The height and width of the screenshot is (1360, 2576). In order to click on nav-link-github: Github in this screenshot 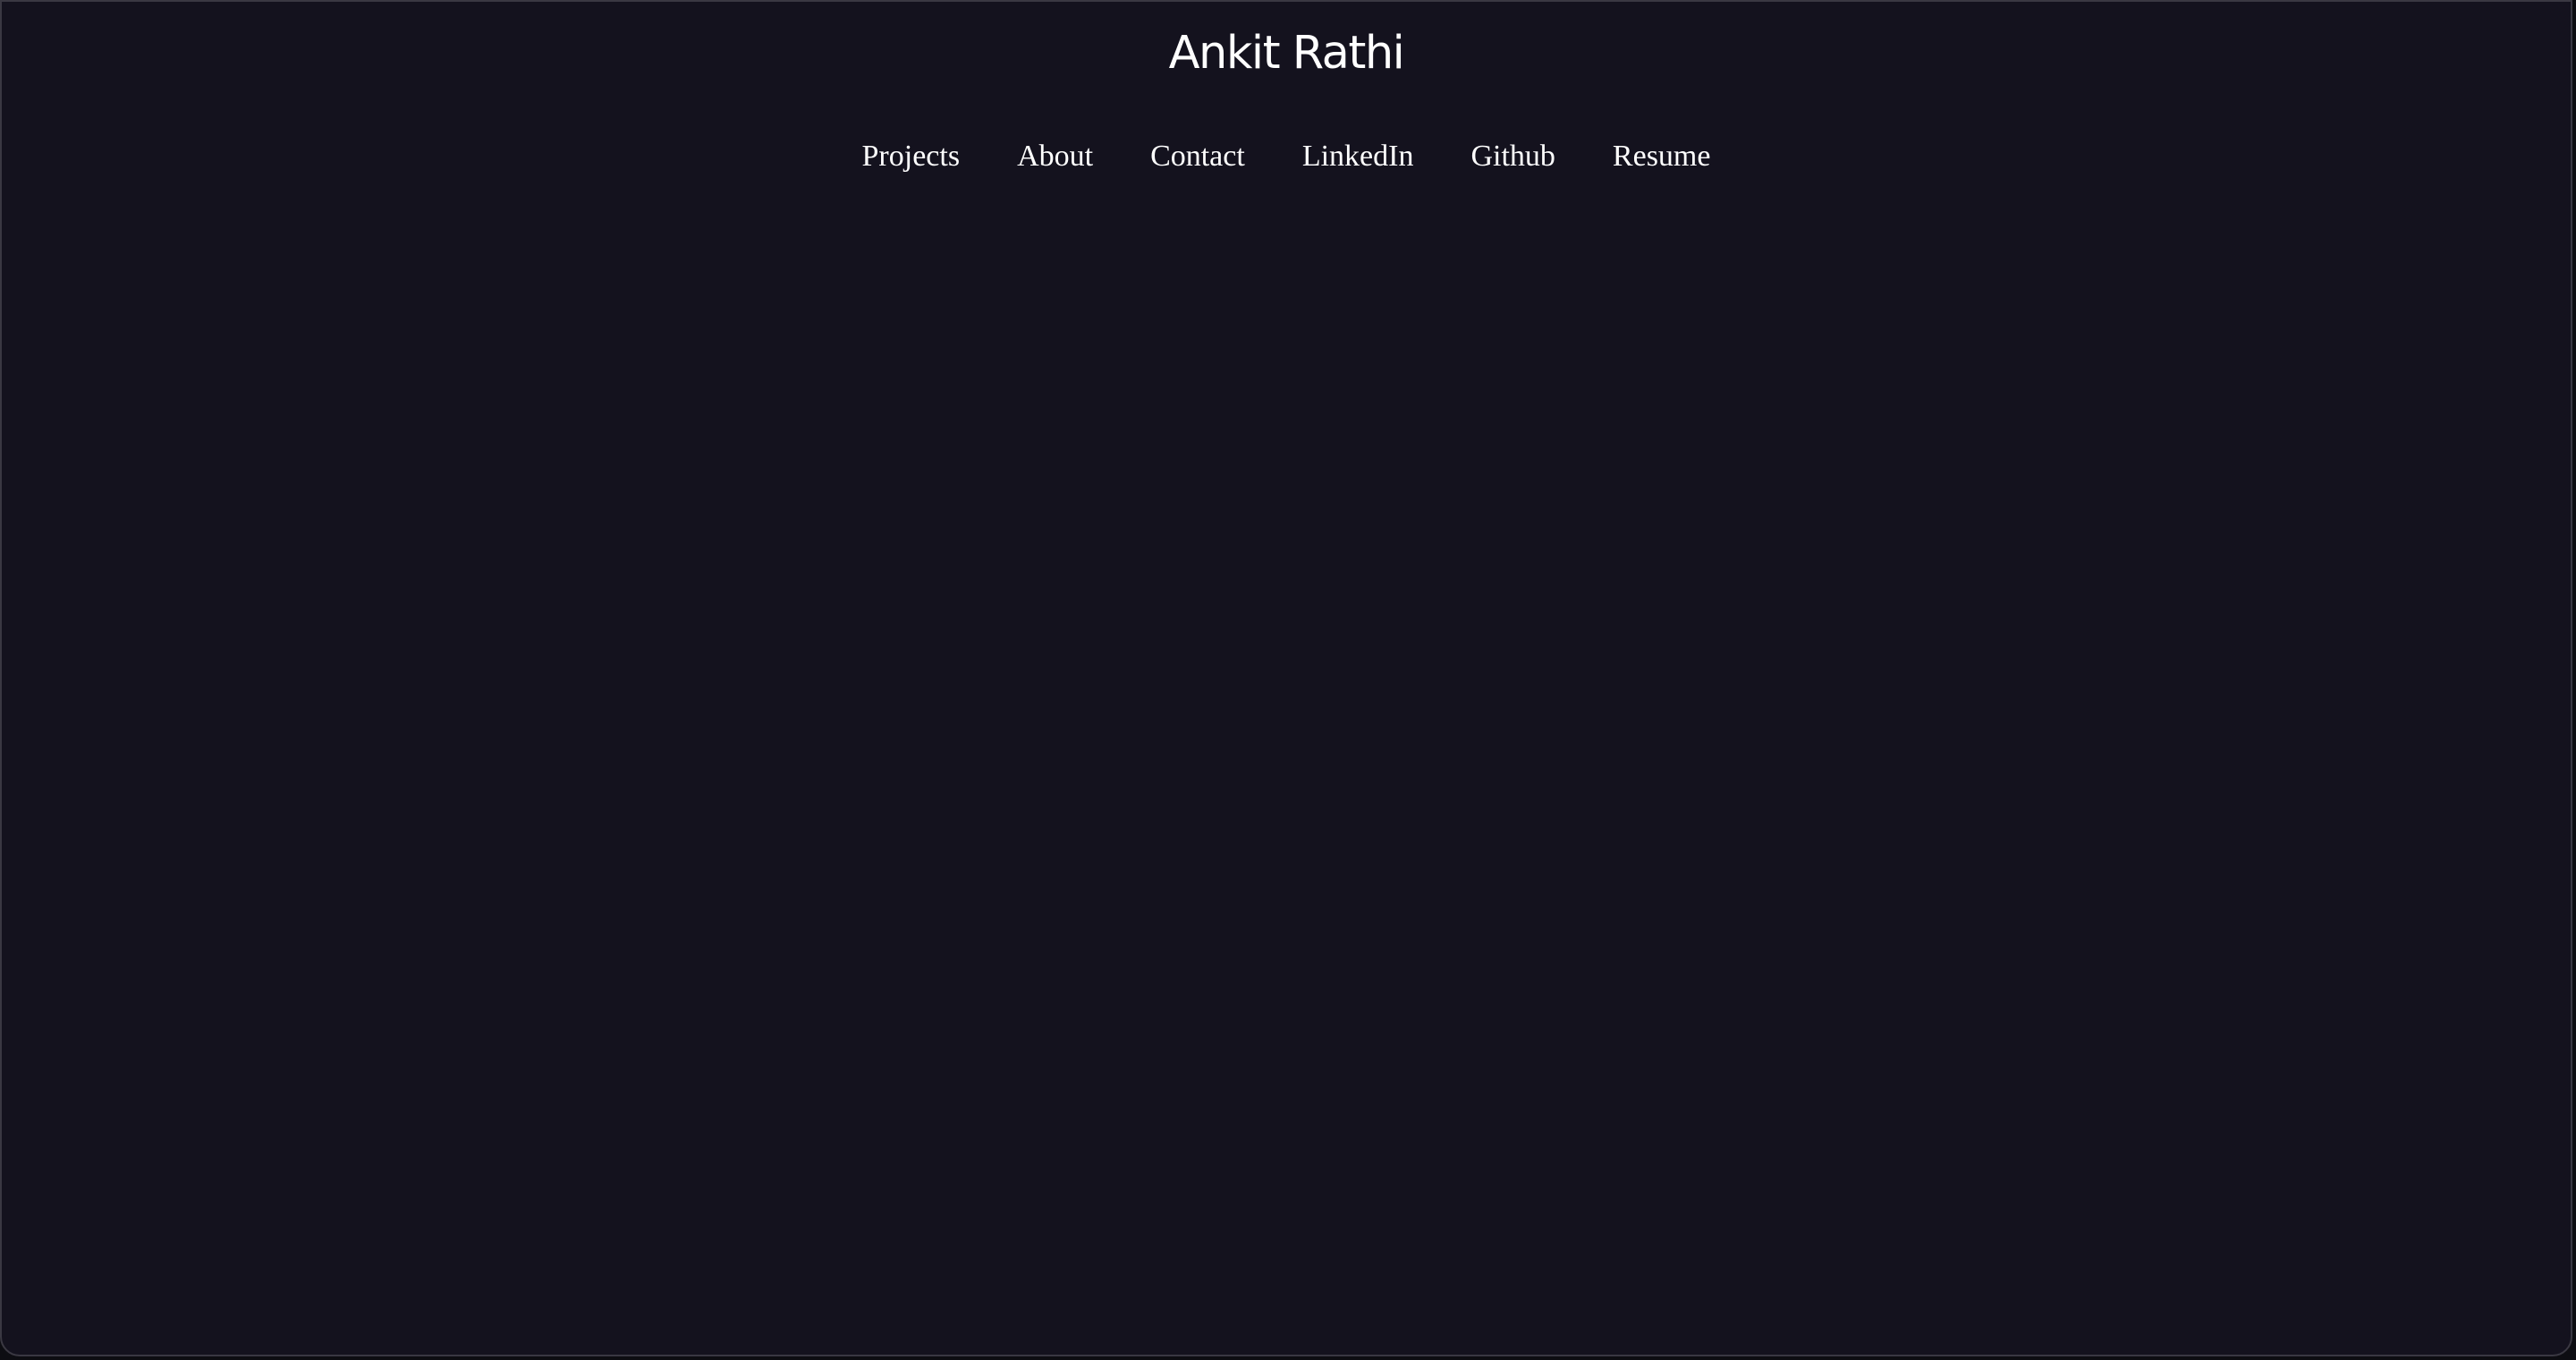, I will do `click(1512, 156)`.